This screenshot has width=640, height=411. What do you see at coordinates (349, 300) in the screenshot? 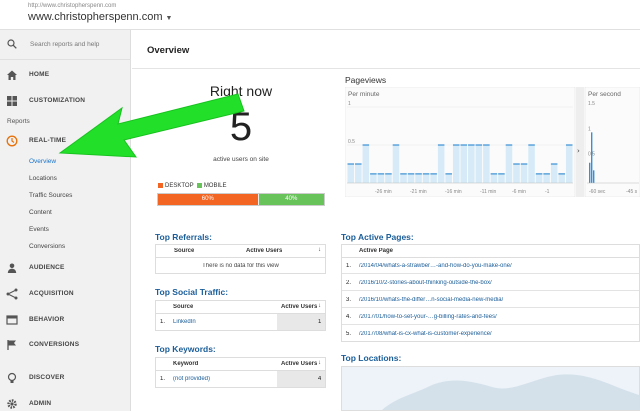
I see `row-index: 3.` at bounding box center [349, 300].